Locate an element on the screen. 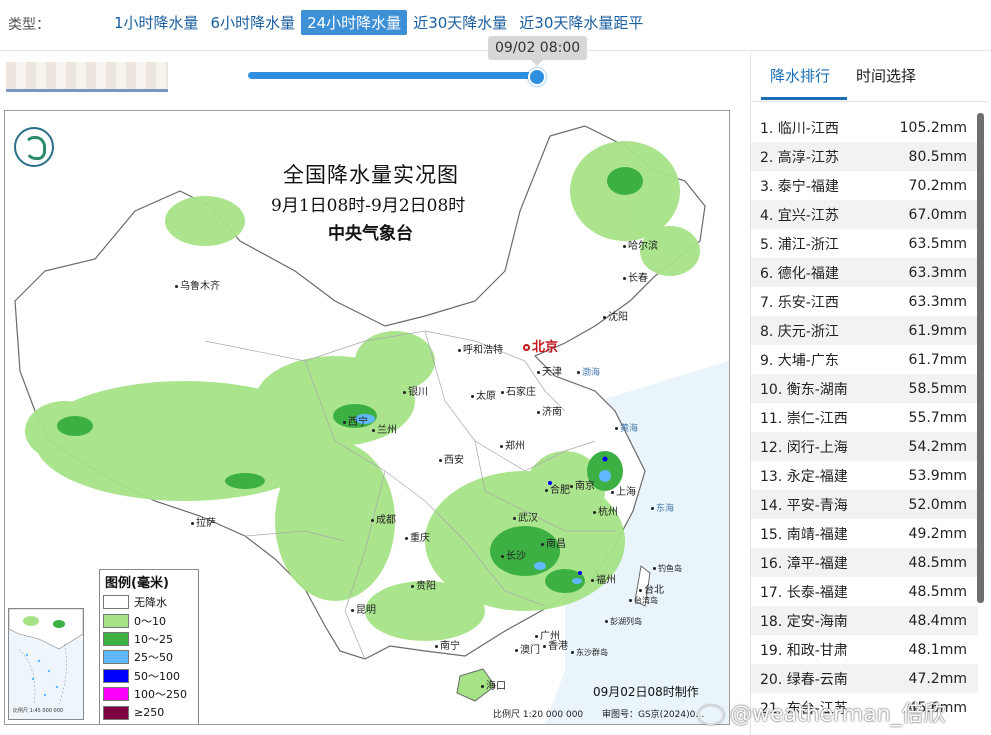  city-label: 合肥 is located at coordinates (557, 488).